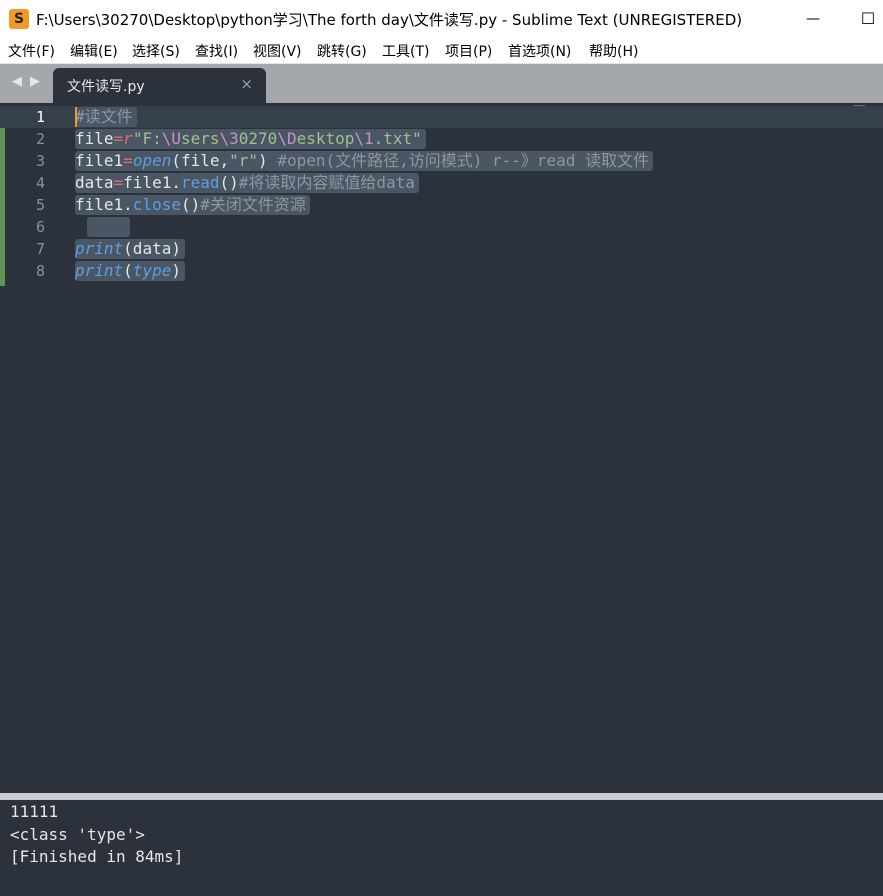  What do you see at coordinates (287, 138) in the screenshot?
I see `escape: \D` at bounding box center [287, 138].